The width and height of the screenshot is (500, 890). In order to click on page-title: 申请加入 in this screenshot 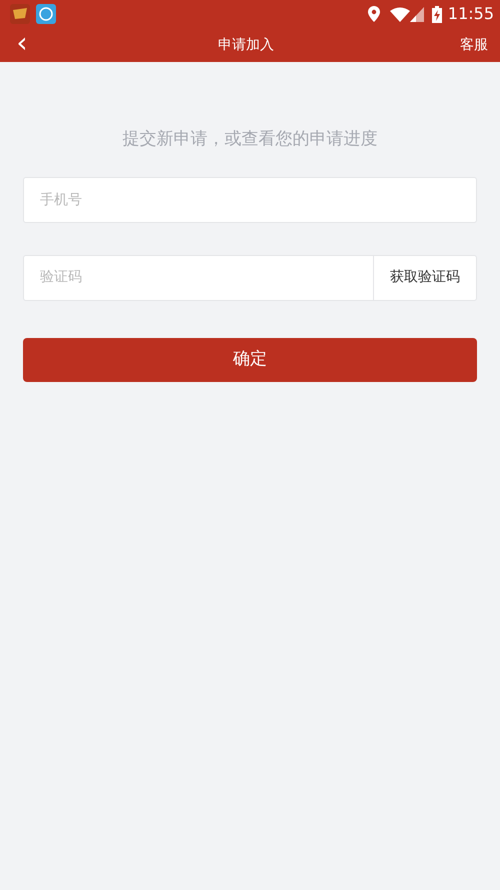, I will do `click(246, 45)`.